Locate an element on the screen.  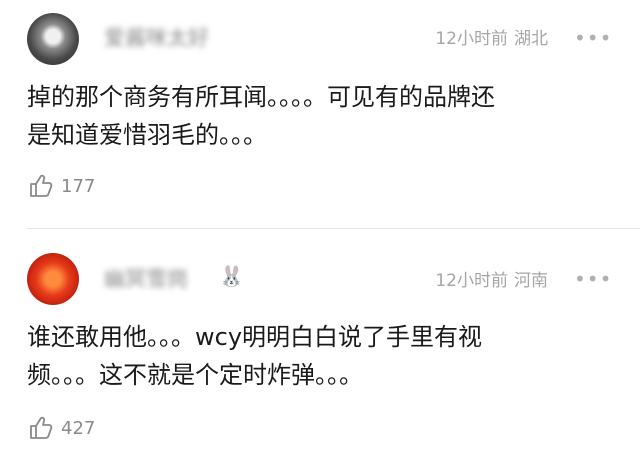
comment-text-line: 是知道爱惜羽毛的。。。 is located at coordinates (147, 135).